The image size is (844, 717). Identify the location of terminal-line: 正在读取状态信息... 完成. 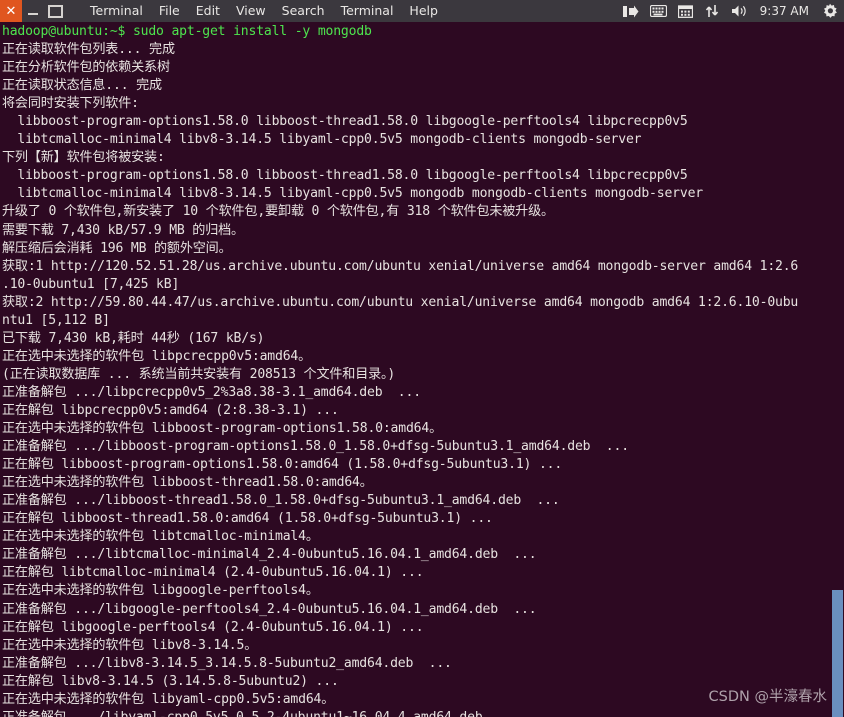
(82, 86).